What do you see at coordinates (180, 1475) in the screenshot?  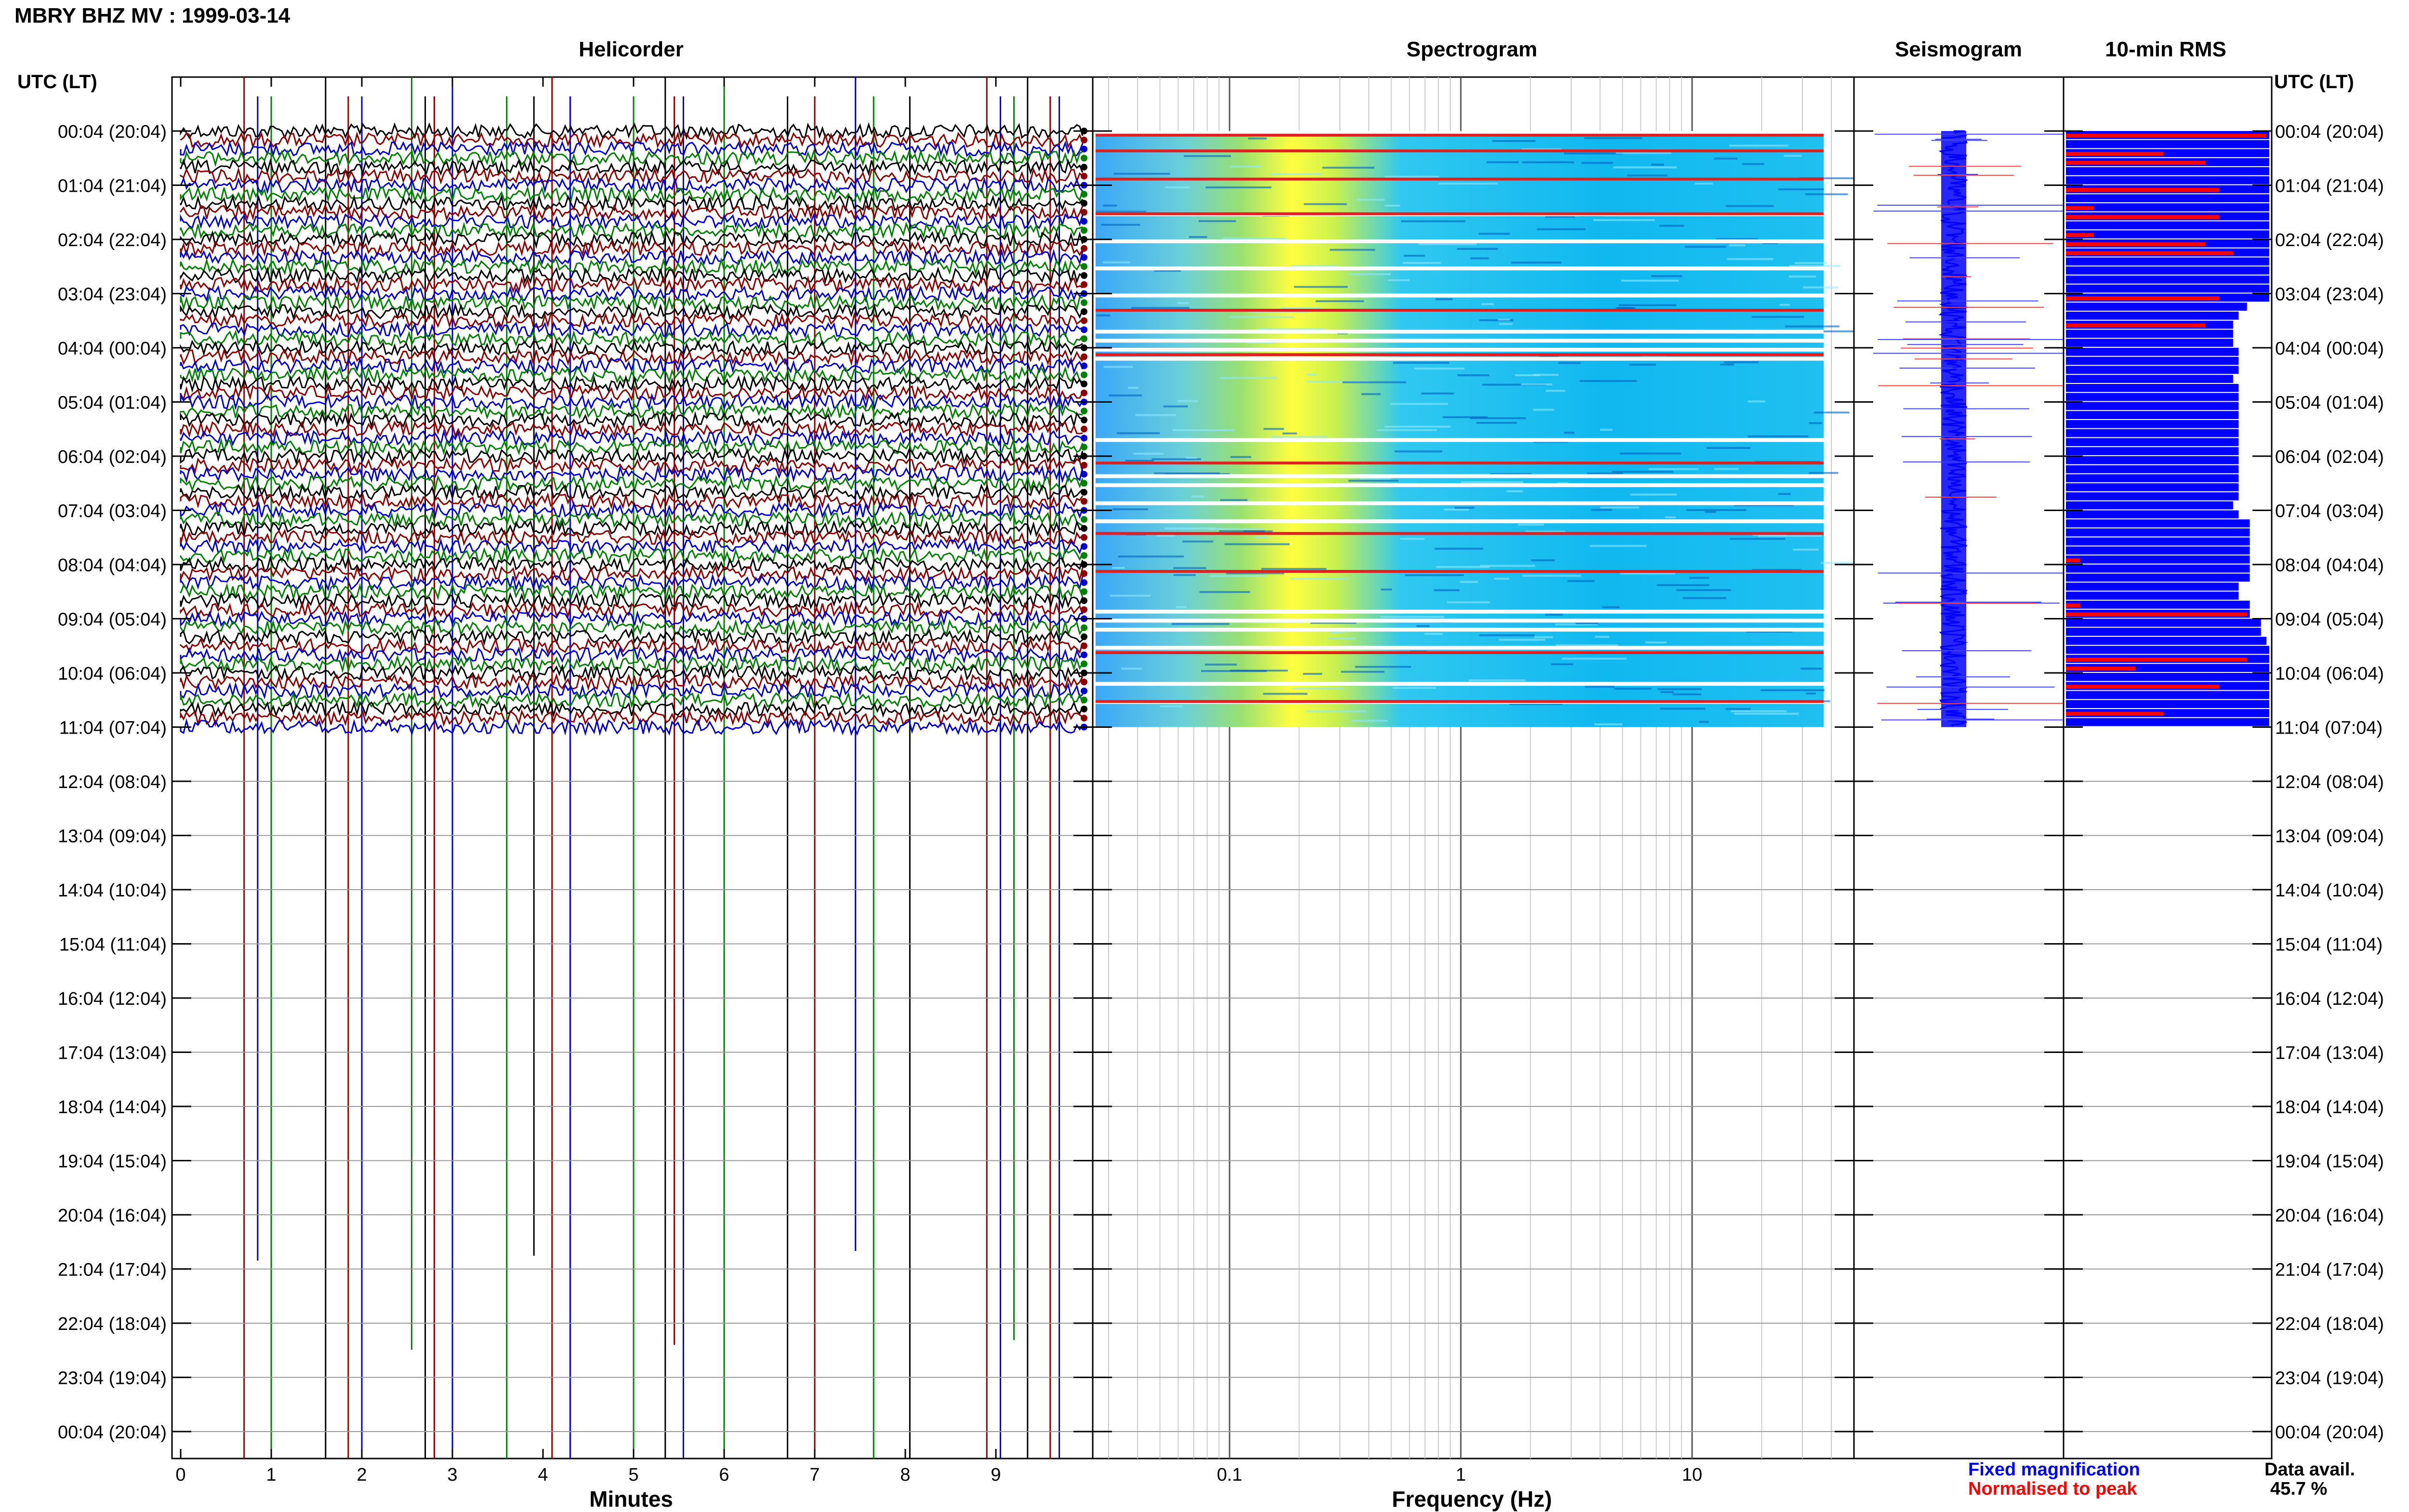 I see `minute-tick-label: 0` at bounding box center [180, 1475].